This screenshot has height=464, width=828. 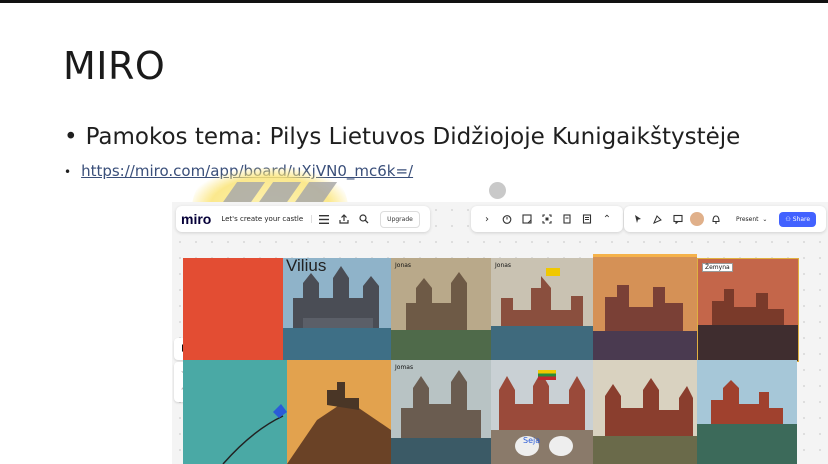 I want to click on miro-logo: miro, so click(x=196, y=219).